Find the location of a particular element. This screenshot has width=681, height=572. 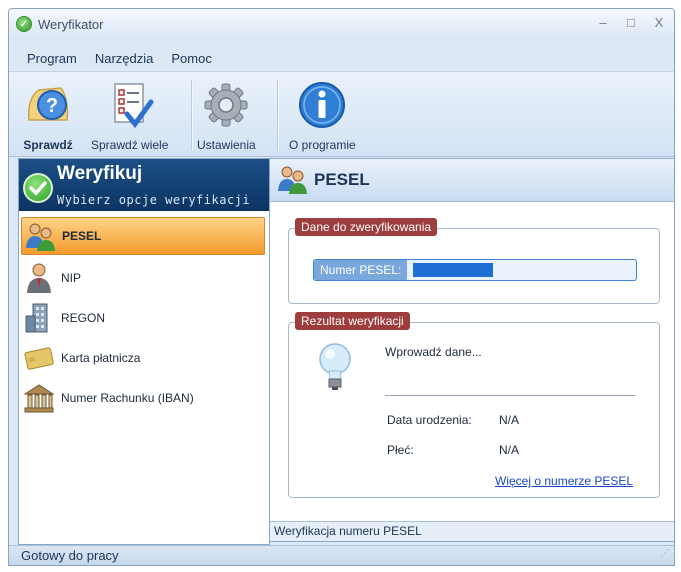

help-question-icon: ? is located at coordinates (48, 105).